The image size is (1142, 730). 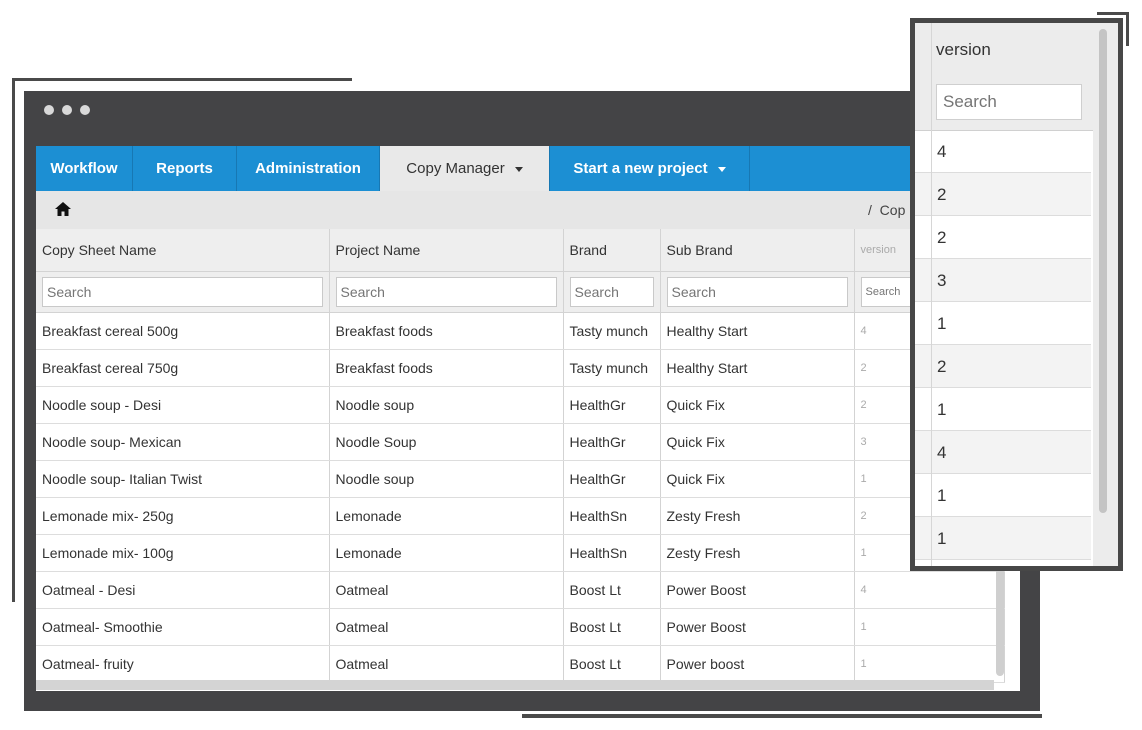 I want to click on zoom-column-header-label: version, so click(x=963, y=49).